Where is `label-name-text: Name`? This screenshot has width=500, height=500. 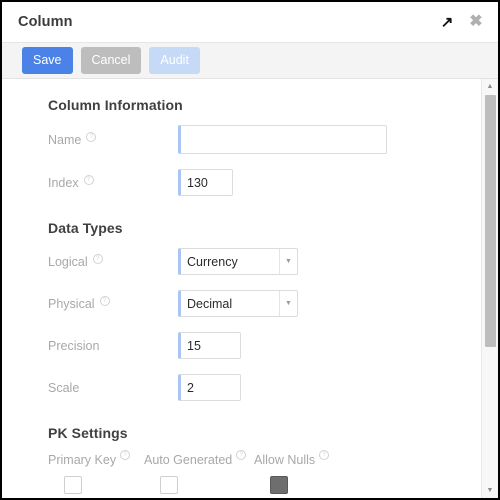 label-name-text: Name is located at coordinates (65, 139).